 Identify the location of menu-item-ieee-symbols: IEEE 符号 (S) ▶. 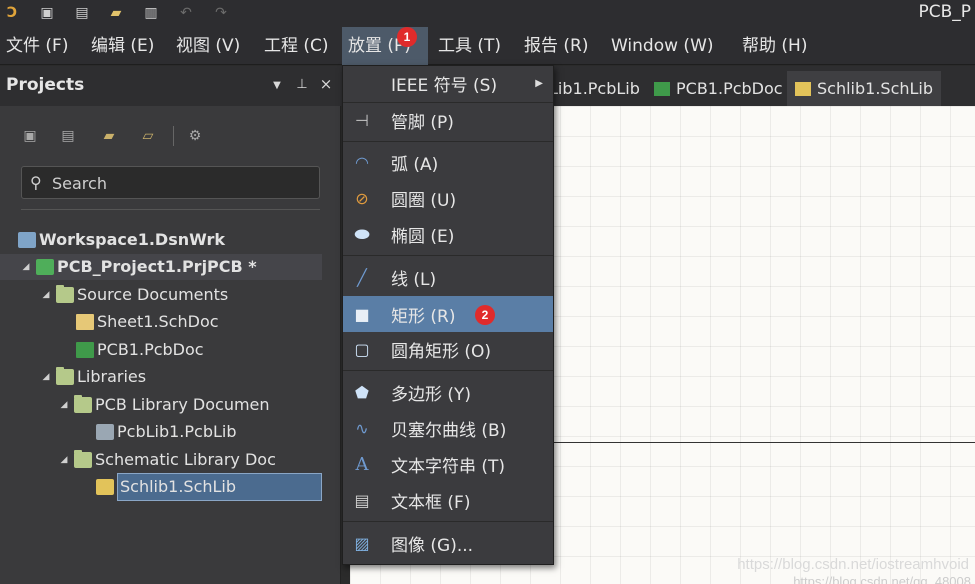
(448, 83).